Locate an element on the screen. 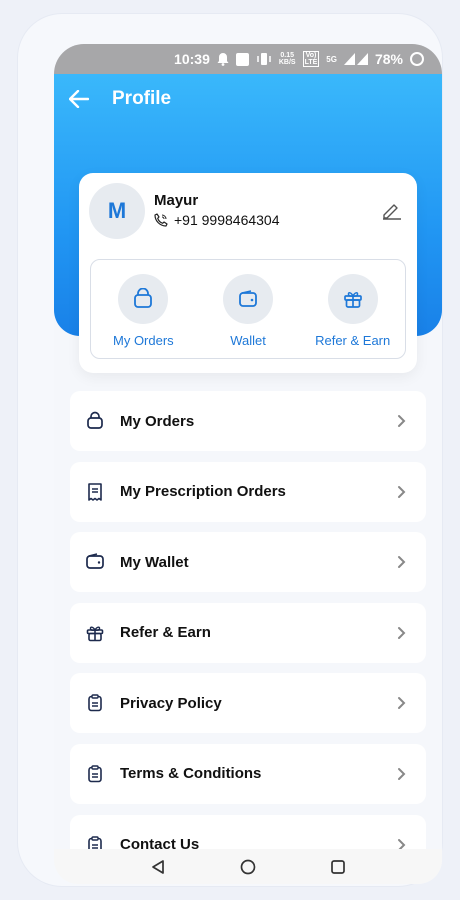 This screenshot has width=460, height=900. quick-label: Wallet is located at coordinates (248, 340).